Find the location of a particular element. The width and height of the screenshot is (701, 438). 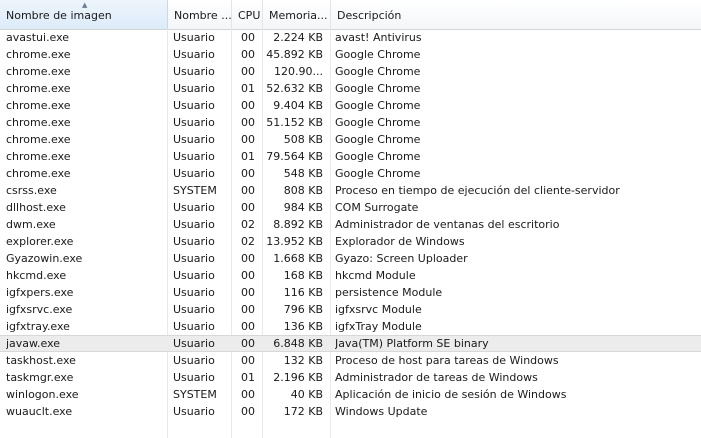

process-memory: 132 KB is located at coordinates (303, 360).